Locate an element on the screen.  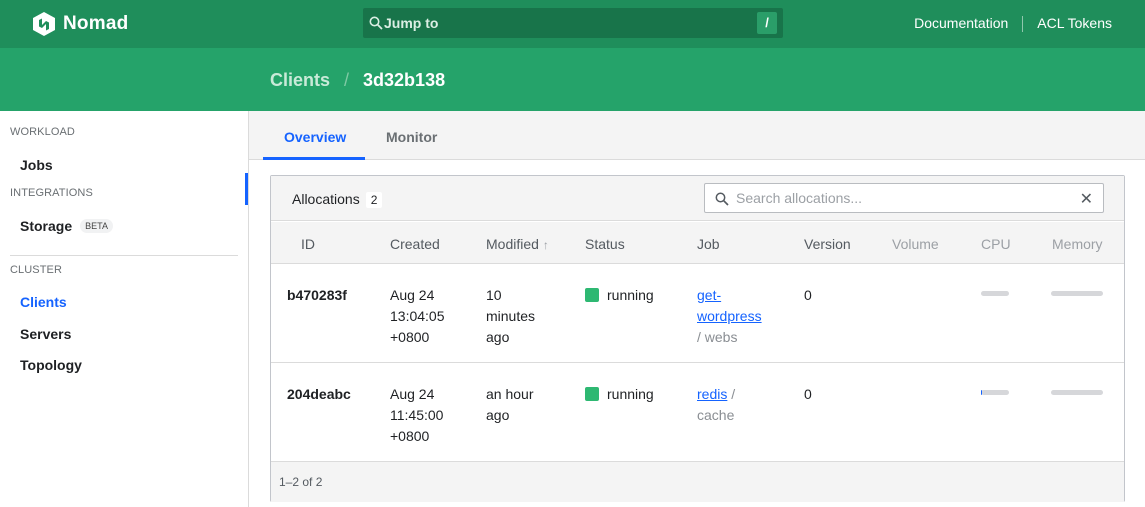
cpu-usage-fill is located at coordinates (981, 392).